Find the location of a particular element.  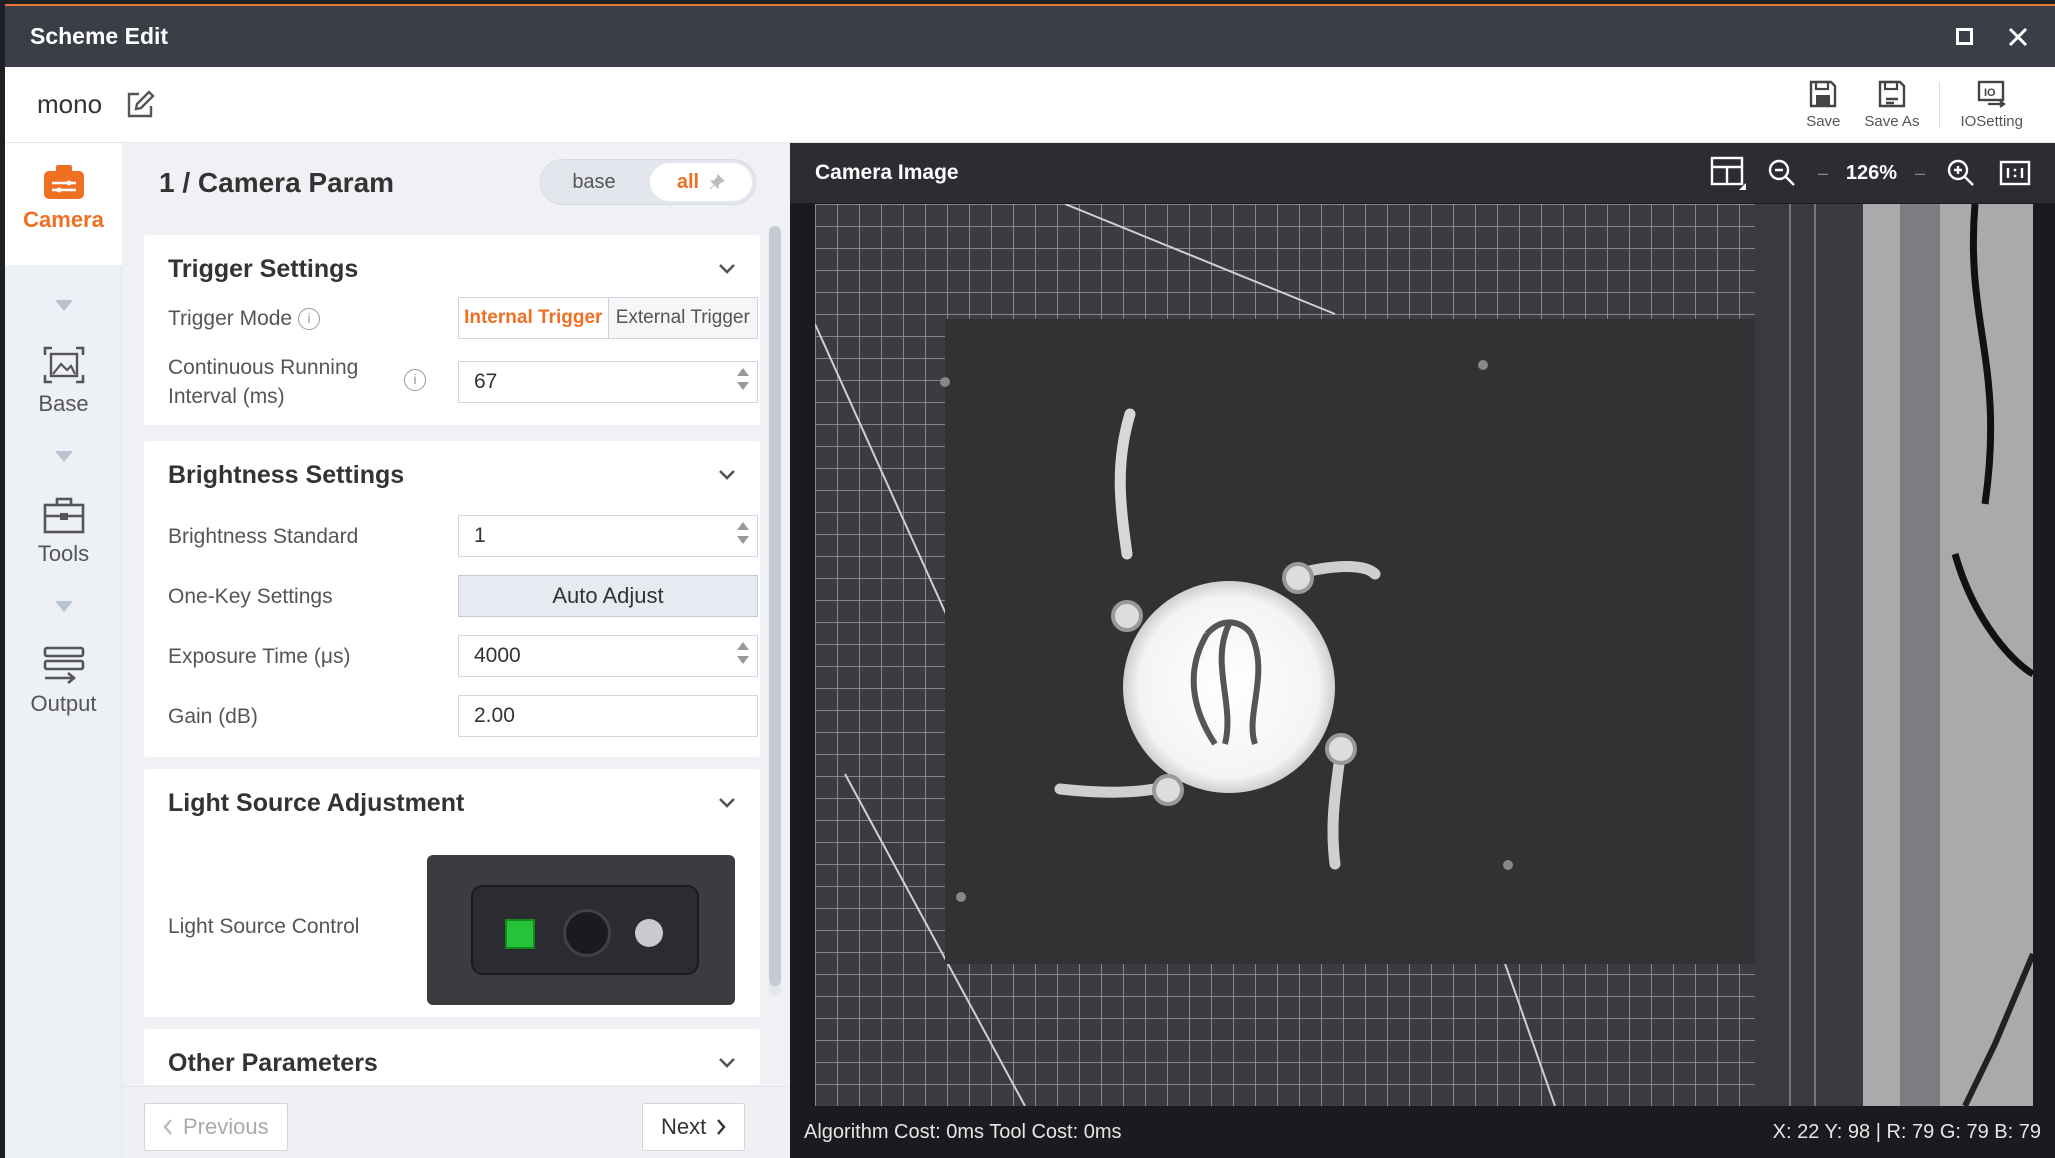

actual-size-icon is located at coordinates (2015, 173).